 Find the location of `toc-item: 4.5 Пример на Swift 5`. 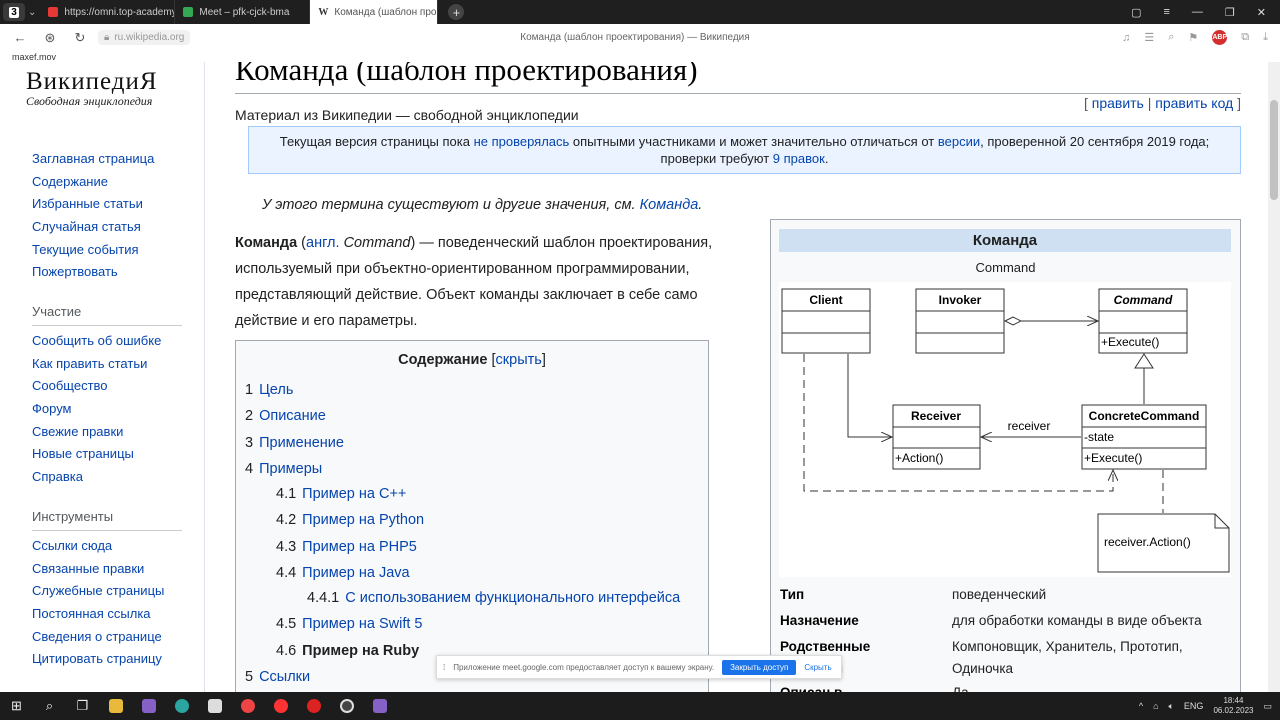

toc-item: 4.5 Пример на Swift 5 is located at coordinates (349, 624).